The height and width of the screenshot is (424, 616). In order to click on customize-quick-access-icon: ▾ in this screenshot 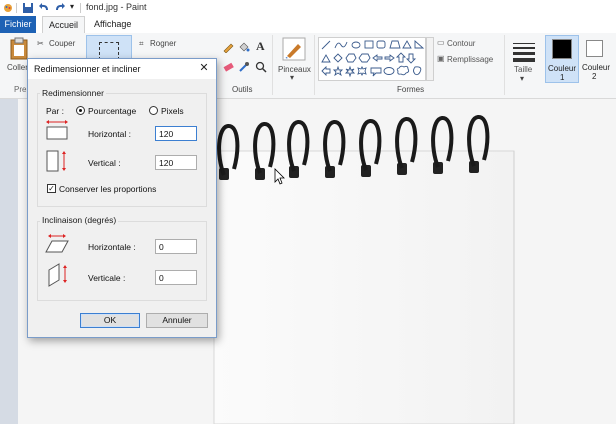, I will do `click(72, 6)`.